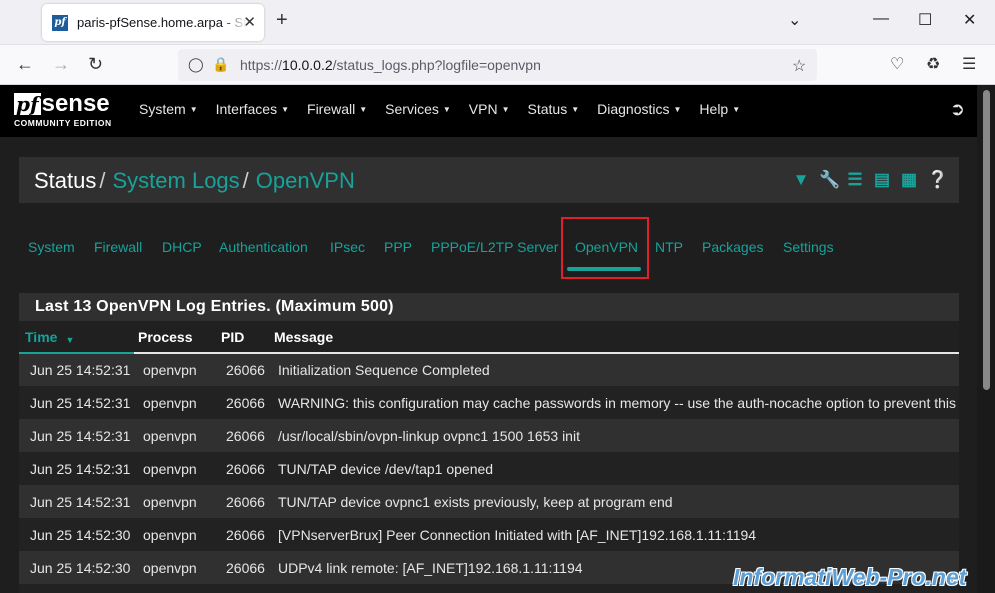 The image size is (995, 593). What do you see at coordinates (418, 109) in the screenshot?
I see `menu-services: Services ▼` at bounding box center [418, 109].